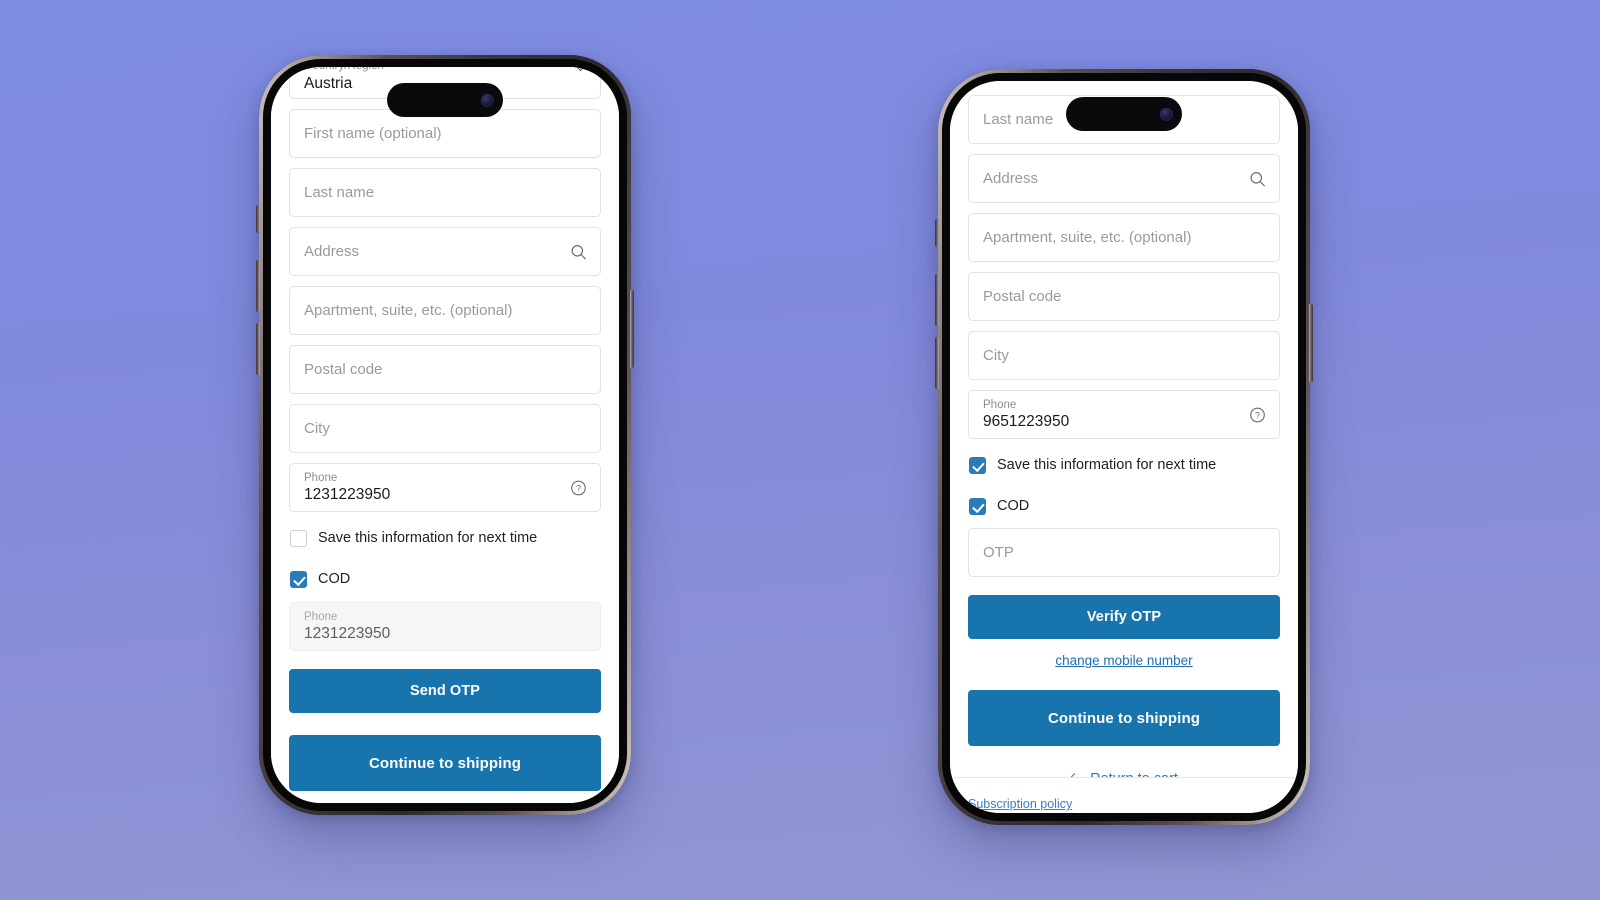  What do you see at coordinates (1124, 617) in the screenshot?
I see `verify-otp-button: Verify OTP` at bounding box center [1124, 617].